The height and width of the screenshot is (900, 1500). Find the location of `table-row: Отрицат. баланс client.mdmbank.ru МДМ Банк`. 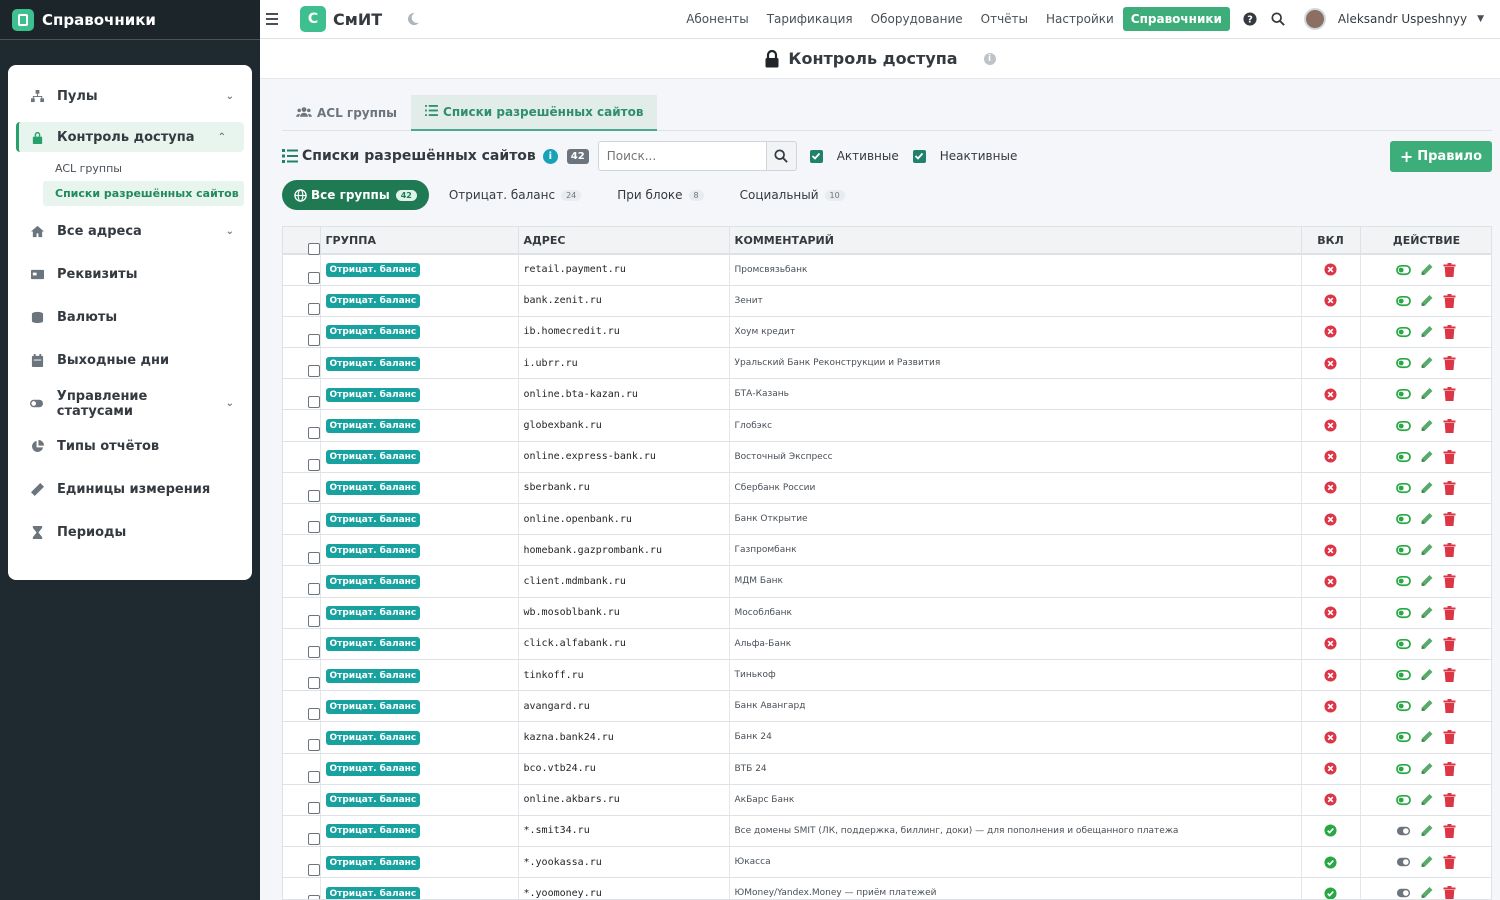

table-row: Отрицат. баланс client.mdmbank.ru МДМ Банк is located at coordinates (887, 581).